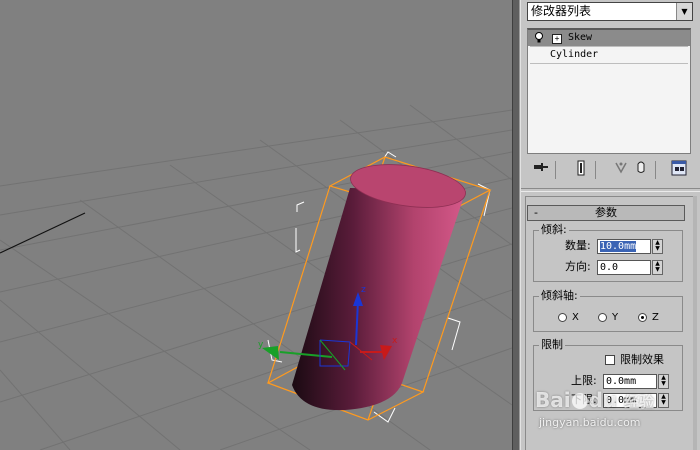  Describe the element at coordinates (540, 38) in the screenshot. I see `lightbulb-icon` at that location.